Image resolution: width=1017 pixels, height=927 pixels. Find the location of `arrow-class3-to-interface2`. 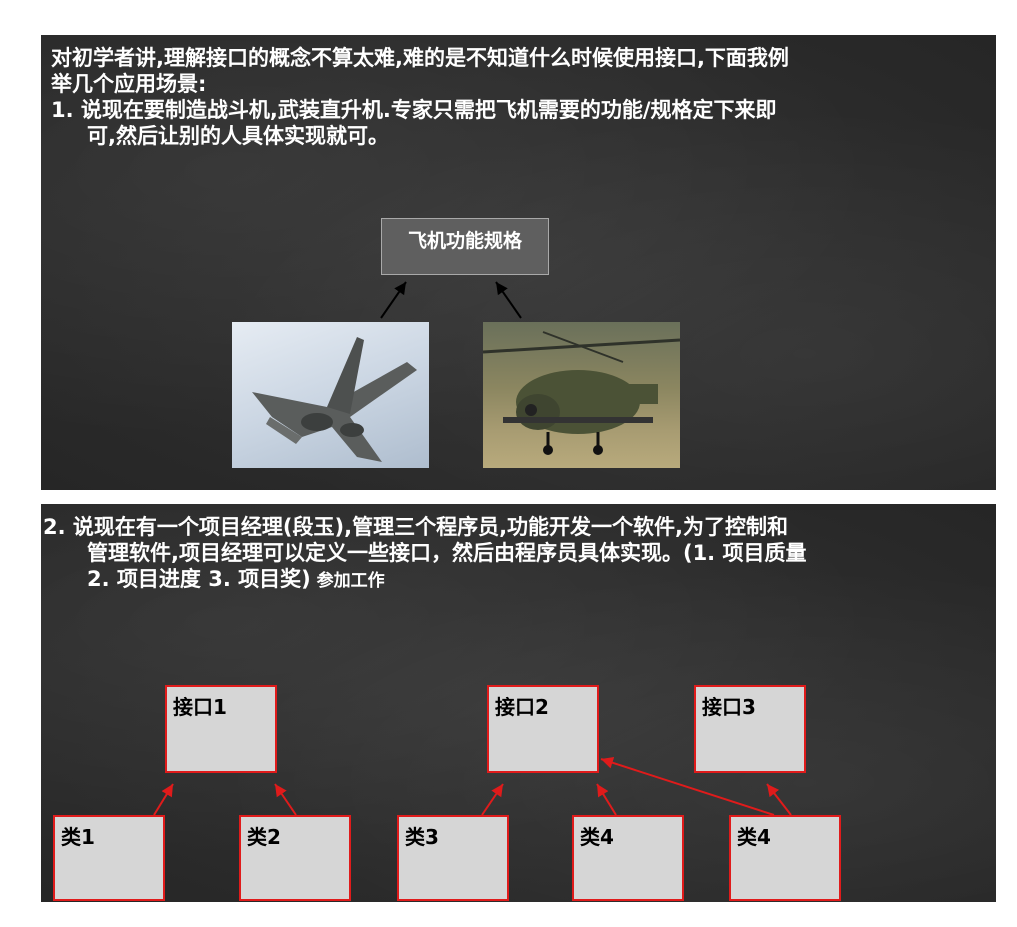

arrow-class3-to-interface2 is located at coordinates (492, 799).